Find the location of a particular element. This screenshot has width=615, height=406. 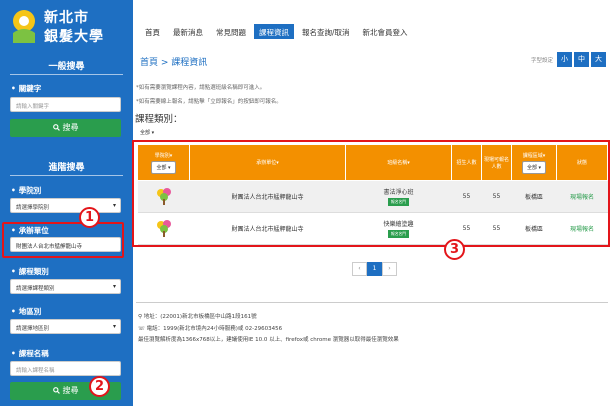

nav-item: 課程資訊 is located at coordinates (274, 31).